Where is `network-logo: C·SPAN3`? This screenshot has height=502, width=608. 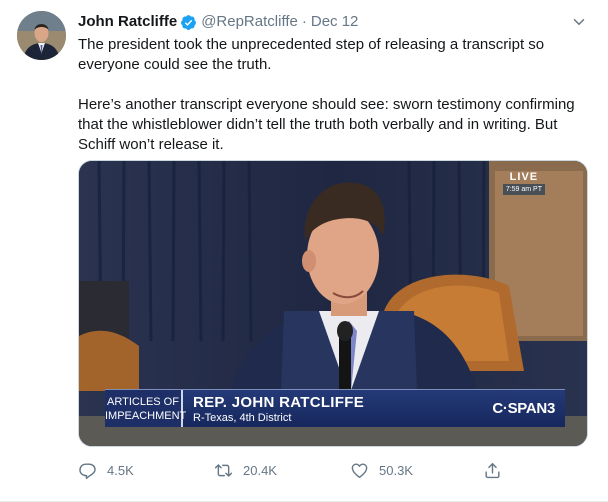 network-logo: C·SPAN3 is located at coordinates (523, 408).